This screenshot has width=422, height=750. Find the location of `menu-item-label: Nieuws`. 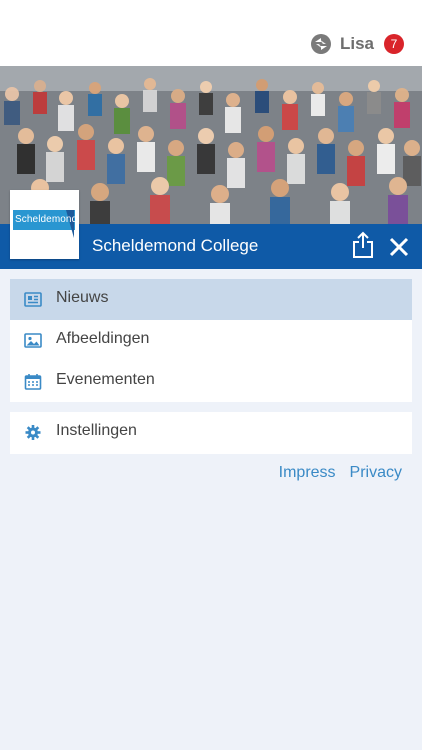

menu-item-label: Nieuws is located at coordinates (82, 297).